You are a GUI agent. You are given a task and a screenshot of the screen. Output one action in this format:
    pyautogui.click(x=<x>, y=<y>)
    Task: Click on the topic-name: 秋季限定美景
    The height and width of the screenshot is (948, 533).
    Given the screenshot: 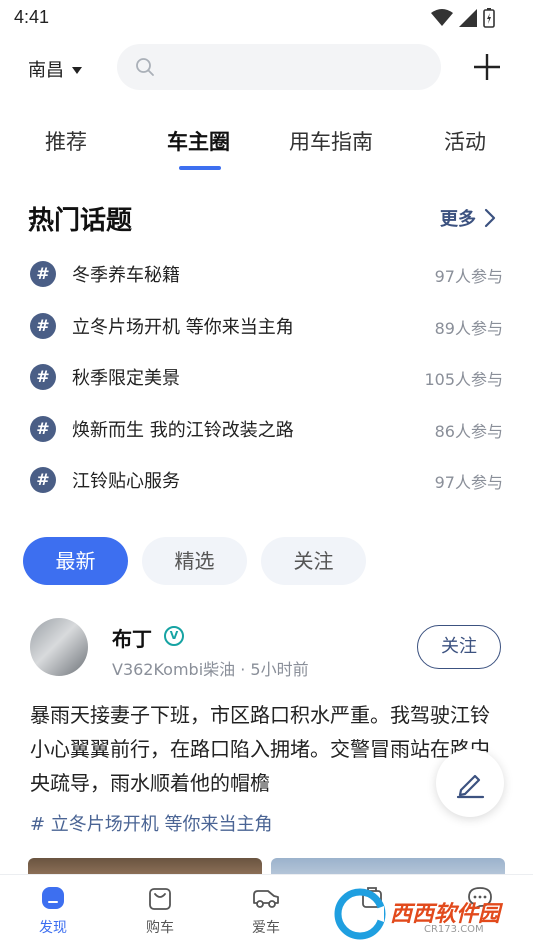 What is the action you would take?
    pyautogui.click(x=126, y=378)
    